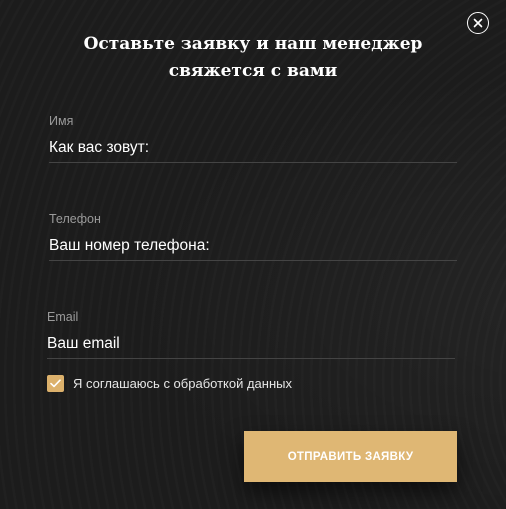 This screenshot has width=506, height=509. I want to click on consent-label: Я соглашаюсь с обработкой данных, so click(182, 383).